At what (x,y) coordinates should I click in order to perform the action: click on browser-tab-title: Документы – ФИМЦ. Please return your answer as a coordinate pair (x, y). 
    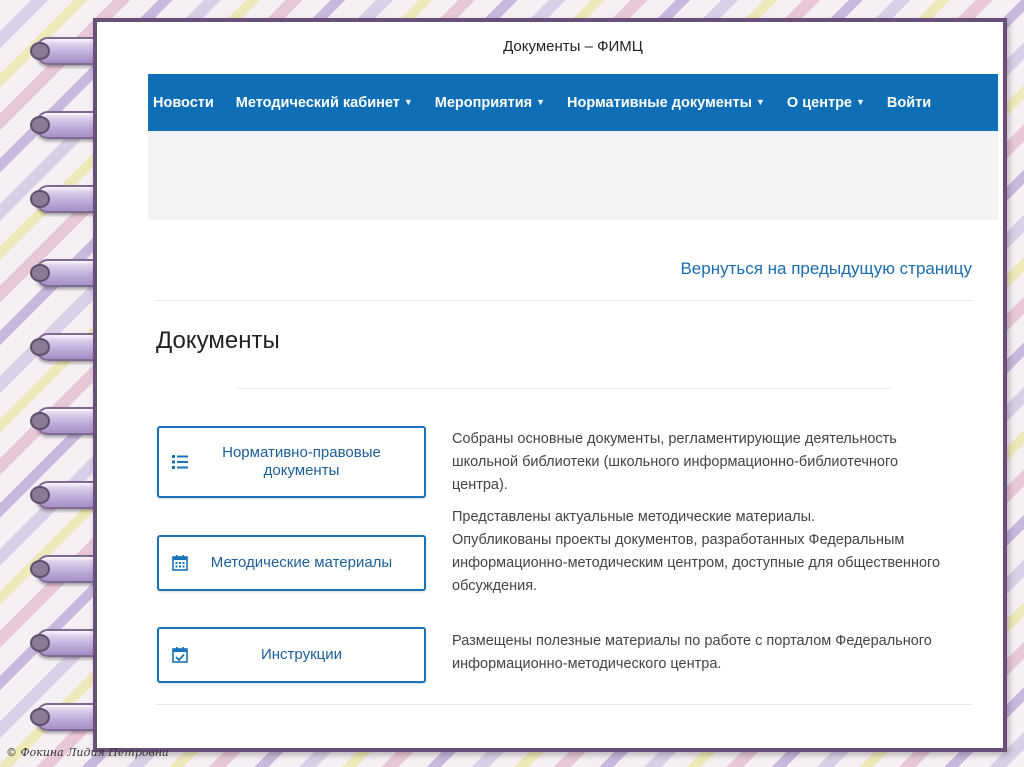
    Looking at the image, I should click on (573, 46).